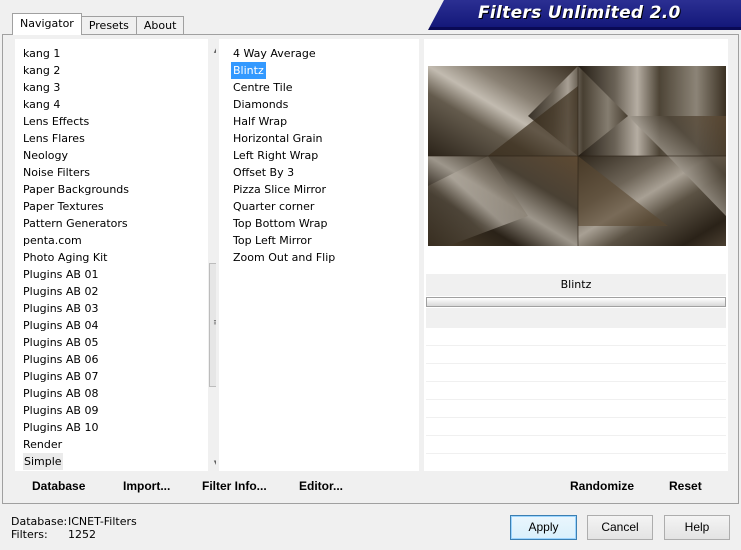 This screenshot has width=741, height=550. Describe the element at coordinates (41, 87) in the screenshot. I see `category-item: kang 3` at that location.